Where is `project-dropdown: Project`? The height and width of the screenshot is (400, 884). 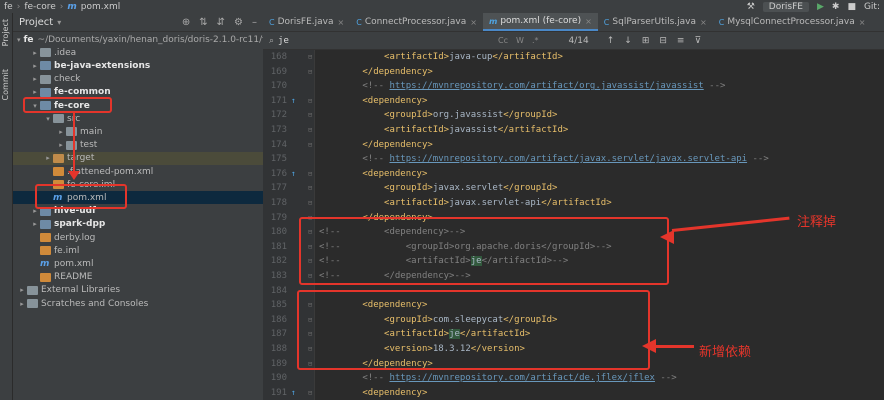
project-dropdown: Project is located at coordinates (36, 22).